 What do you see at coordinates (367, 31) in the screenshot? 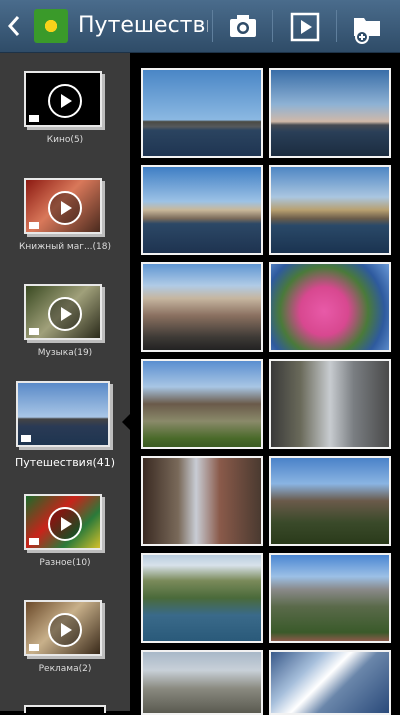
I see `new-folder-icon` at bounding box center [367, 31].